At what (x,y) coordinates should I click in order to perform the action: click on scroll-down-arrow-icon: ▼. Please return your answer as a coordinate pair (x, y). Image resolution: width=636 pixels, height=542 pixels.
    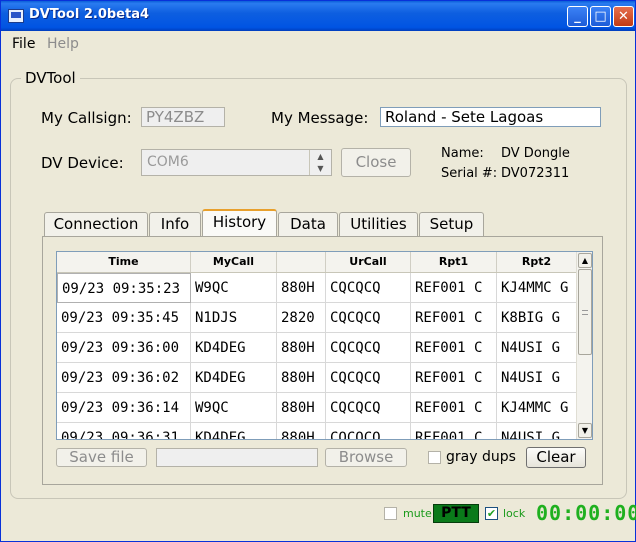
    Looking at the image, I should click on (585, 430).